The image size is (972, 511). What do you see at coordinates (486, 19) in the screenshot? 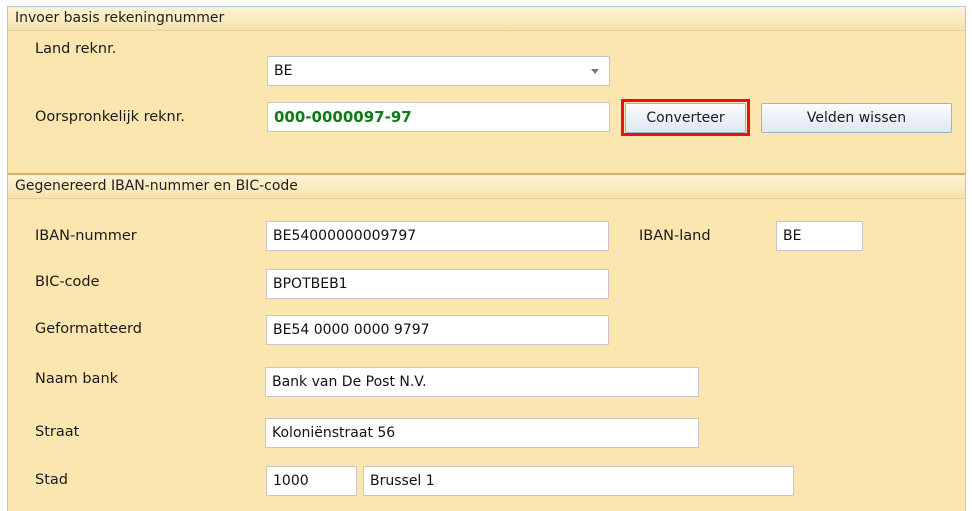
I see `input-section-header: Invoer basis rekeningnummer` at bounding box center [486, 19].